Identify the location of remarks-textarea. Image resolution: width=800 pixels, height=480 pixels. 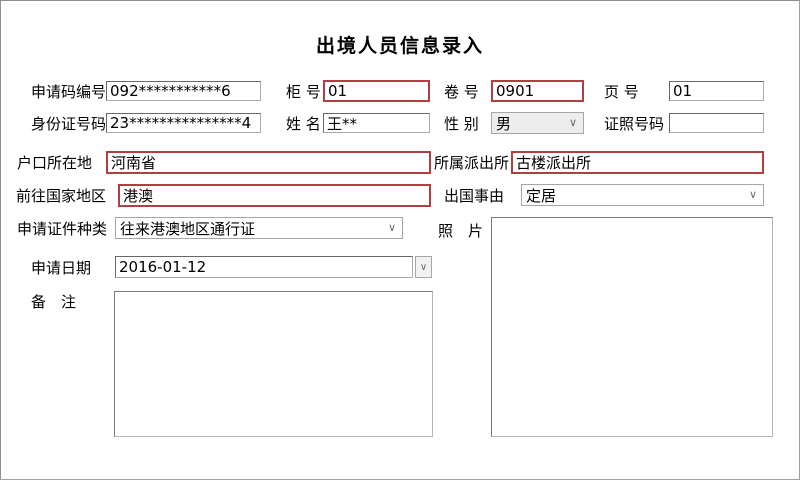
(273, 364).